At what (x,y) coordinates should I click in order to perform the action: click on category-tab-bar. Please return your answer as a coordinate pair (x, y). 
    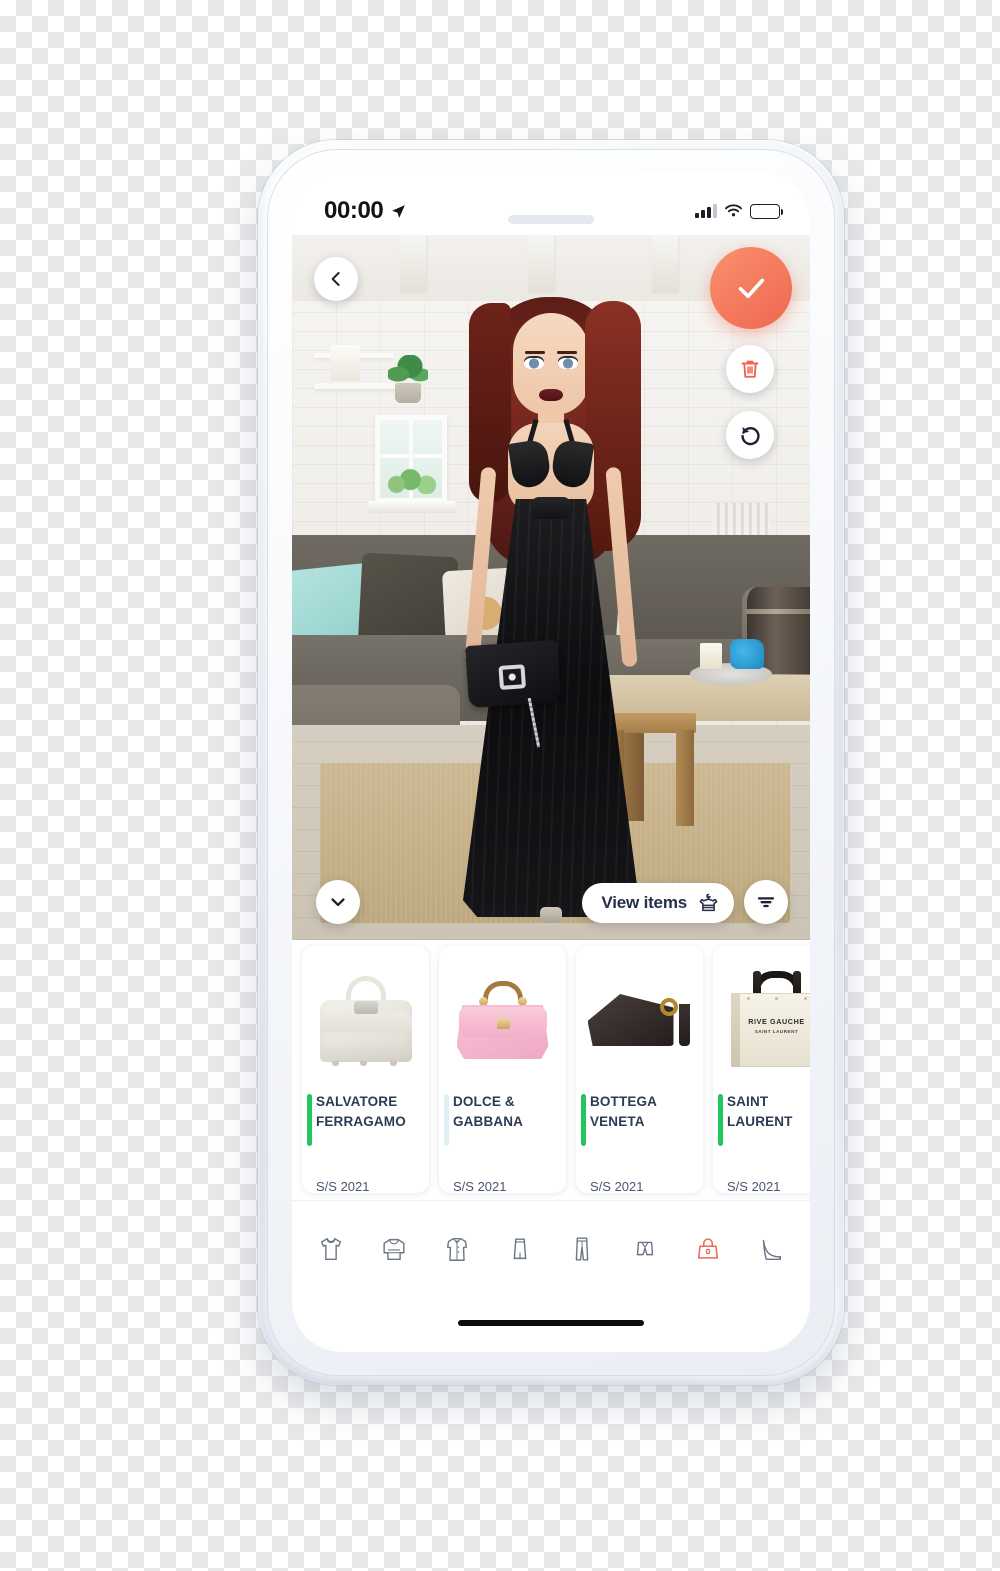
    Looking at the image, I should click on (551, 1248).